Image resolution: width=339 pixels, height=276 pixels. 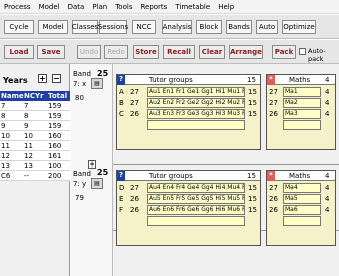 I want to click on class-subjects: Au2 En2 Fr2 Ge2 Gg2 Hi2 Mu2 Re2 Sc2, so click(x=196, y=103).